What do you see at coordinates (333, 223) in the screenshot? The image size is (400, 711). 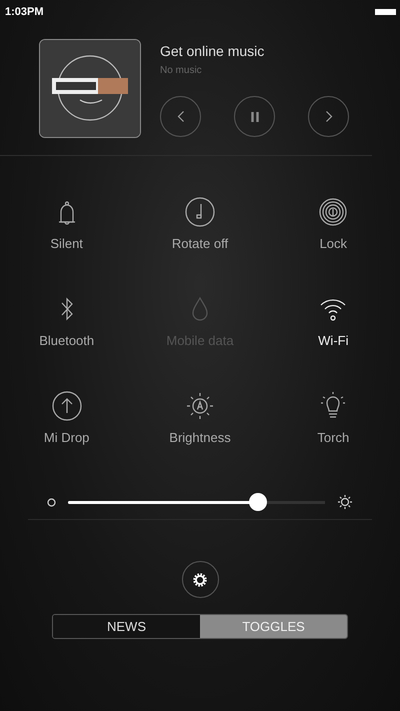 I see `toggle-button: Lock` at bounding box center [333, 223].